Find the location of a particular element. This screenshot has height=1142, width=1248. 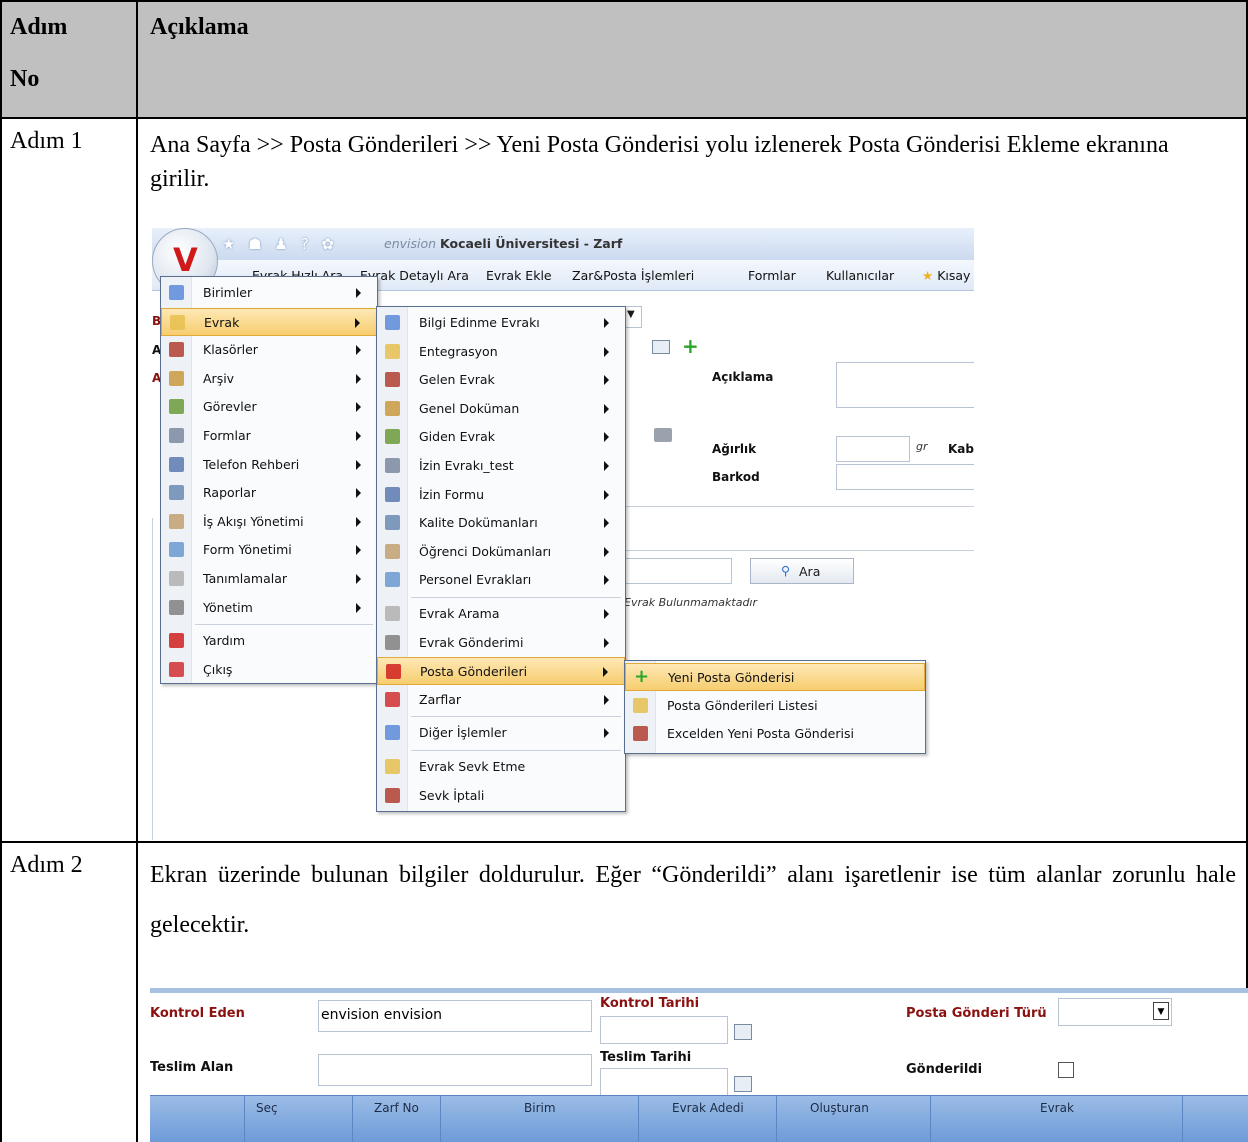

evrak-item: Genel Doküman is located at coordinates (501, 409).